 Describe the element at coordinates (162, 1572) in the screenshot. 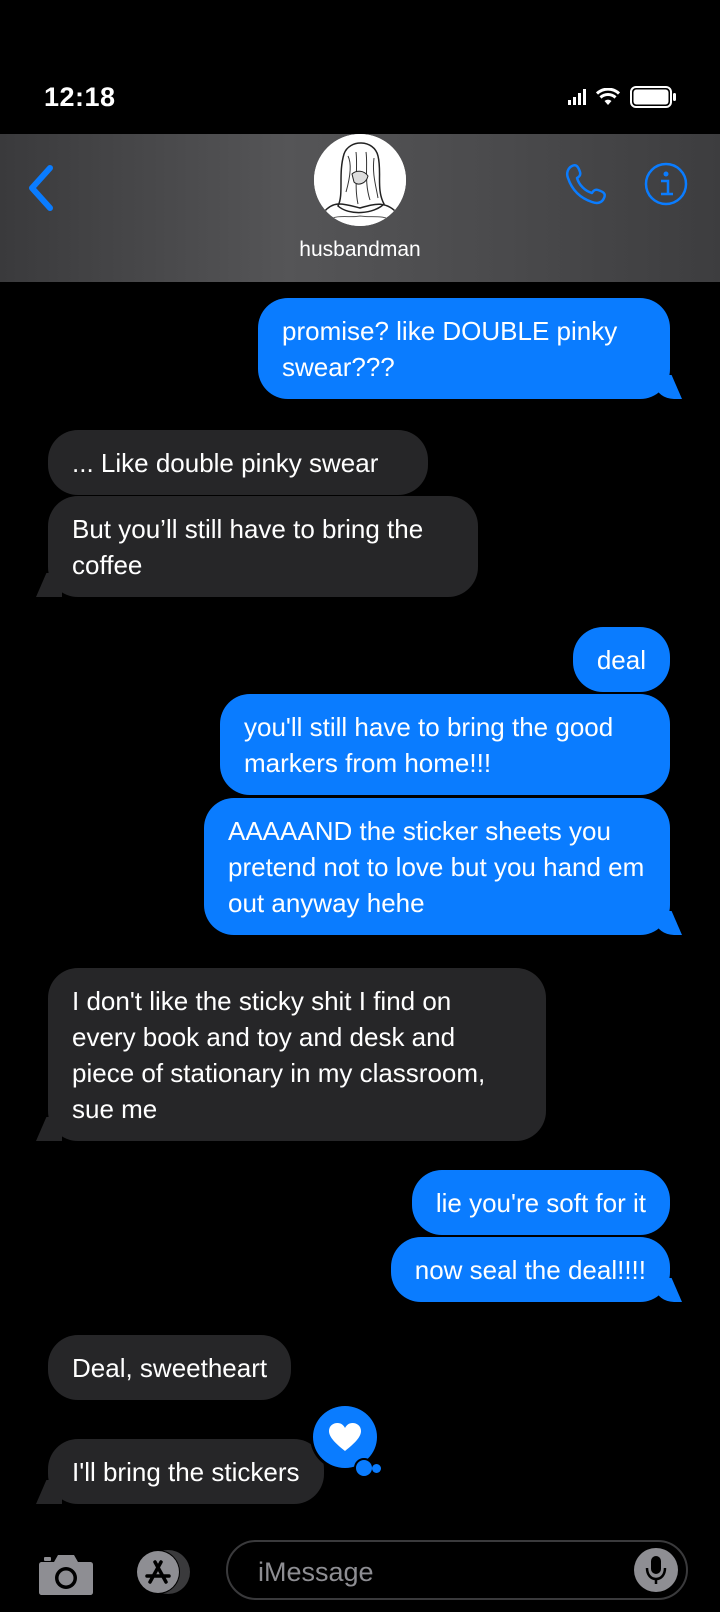

I see `app-store-icon` at that location.